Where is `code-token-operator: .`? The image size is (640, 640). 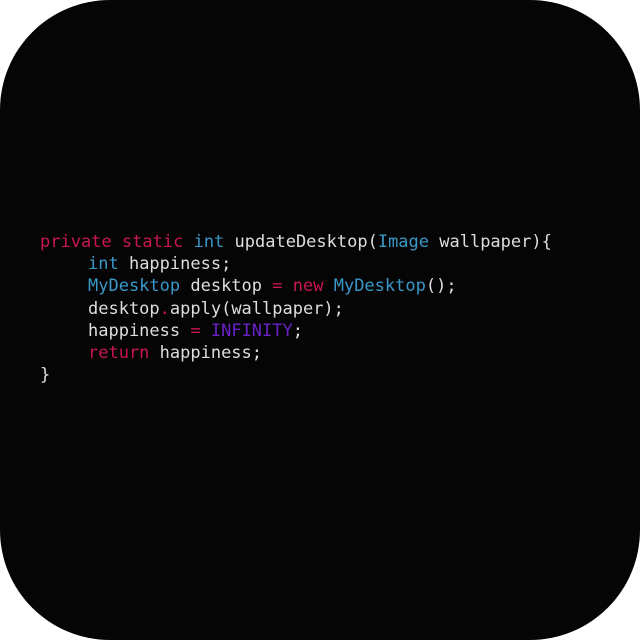 code-token-operator: . is located at coordinates (164, 308).